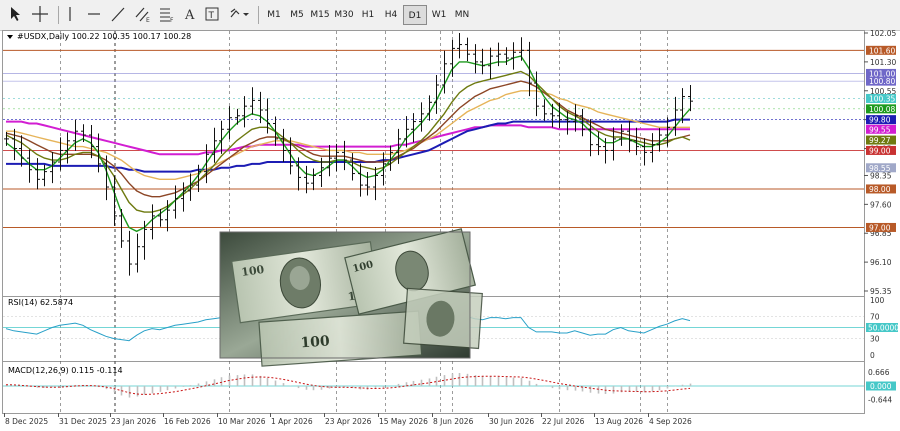 This screenshot has width=900, height=431. What do you see at coordinates (881, 204) in the screenshot?
I see `y-tick-label: 97.60` at bounding box center [881, 204].